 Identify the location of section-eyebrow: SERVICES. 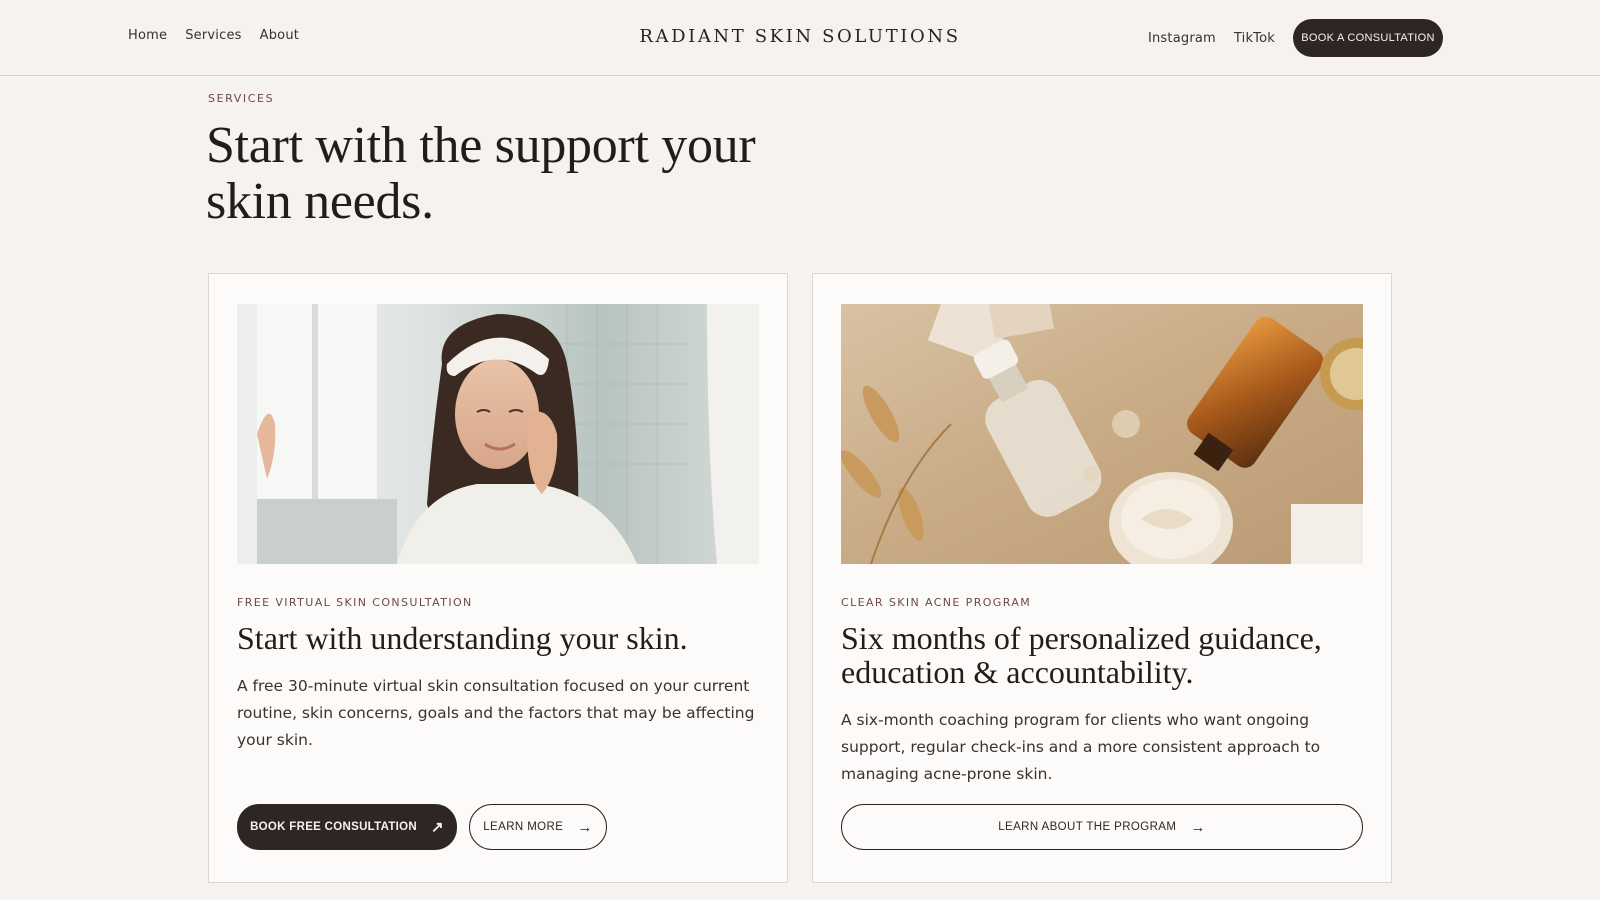
(241, 98).